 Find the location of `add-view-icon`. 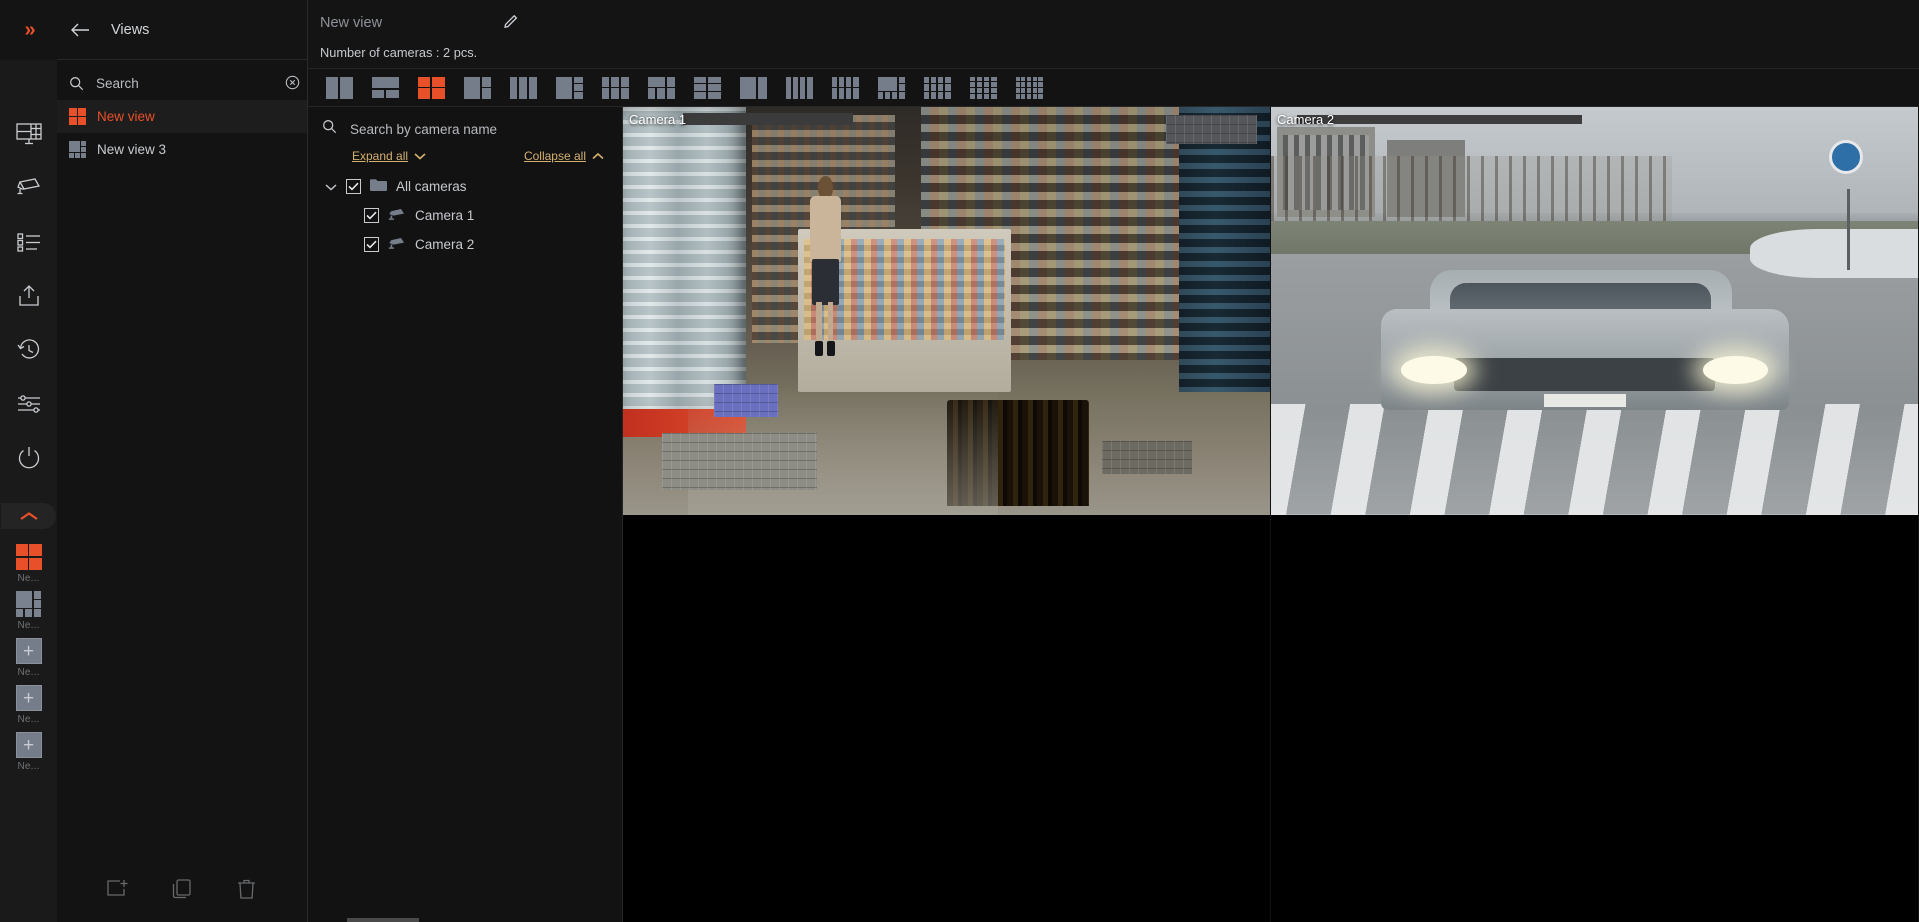

add-view-icon is located at coordinates (117, 888).